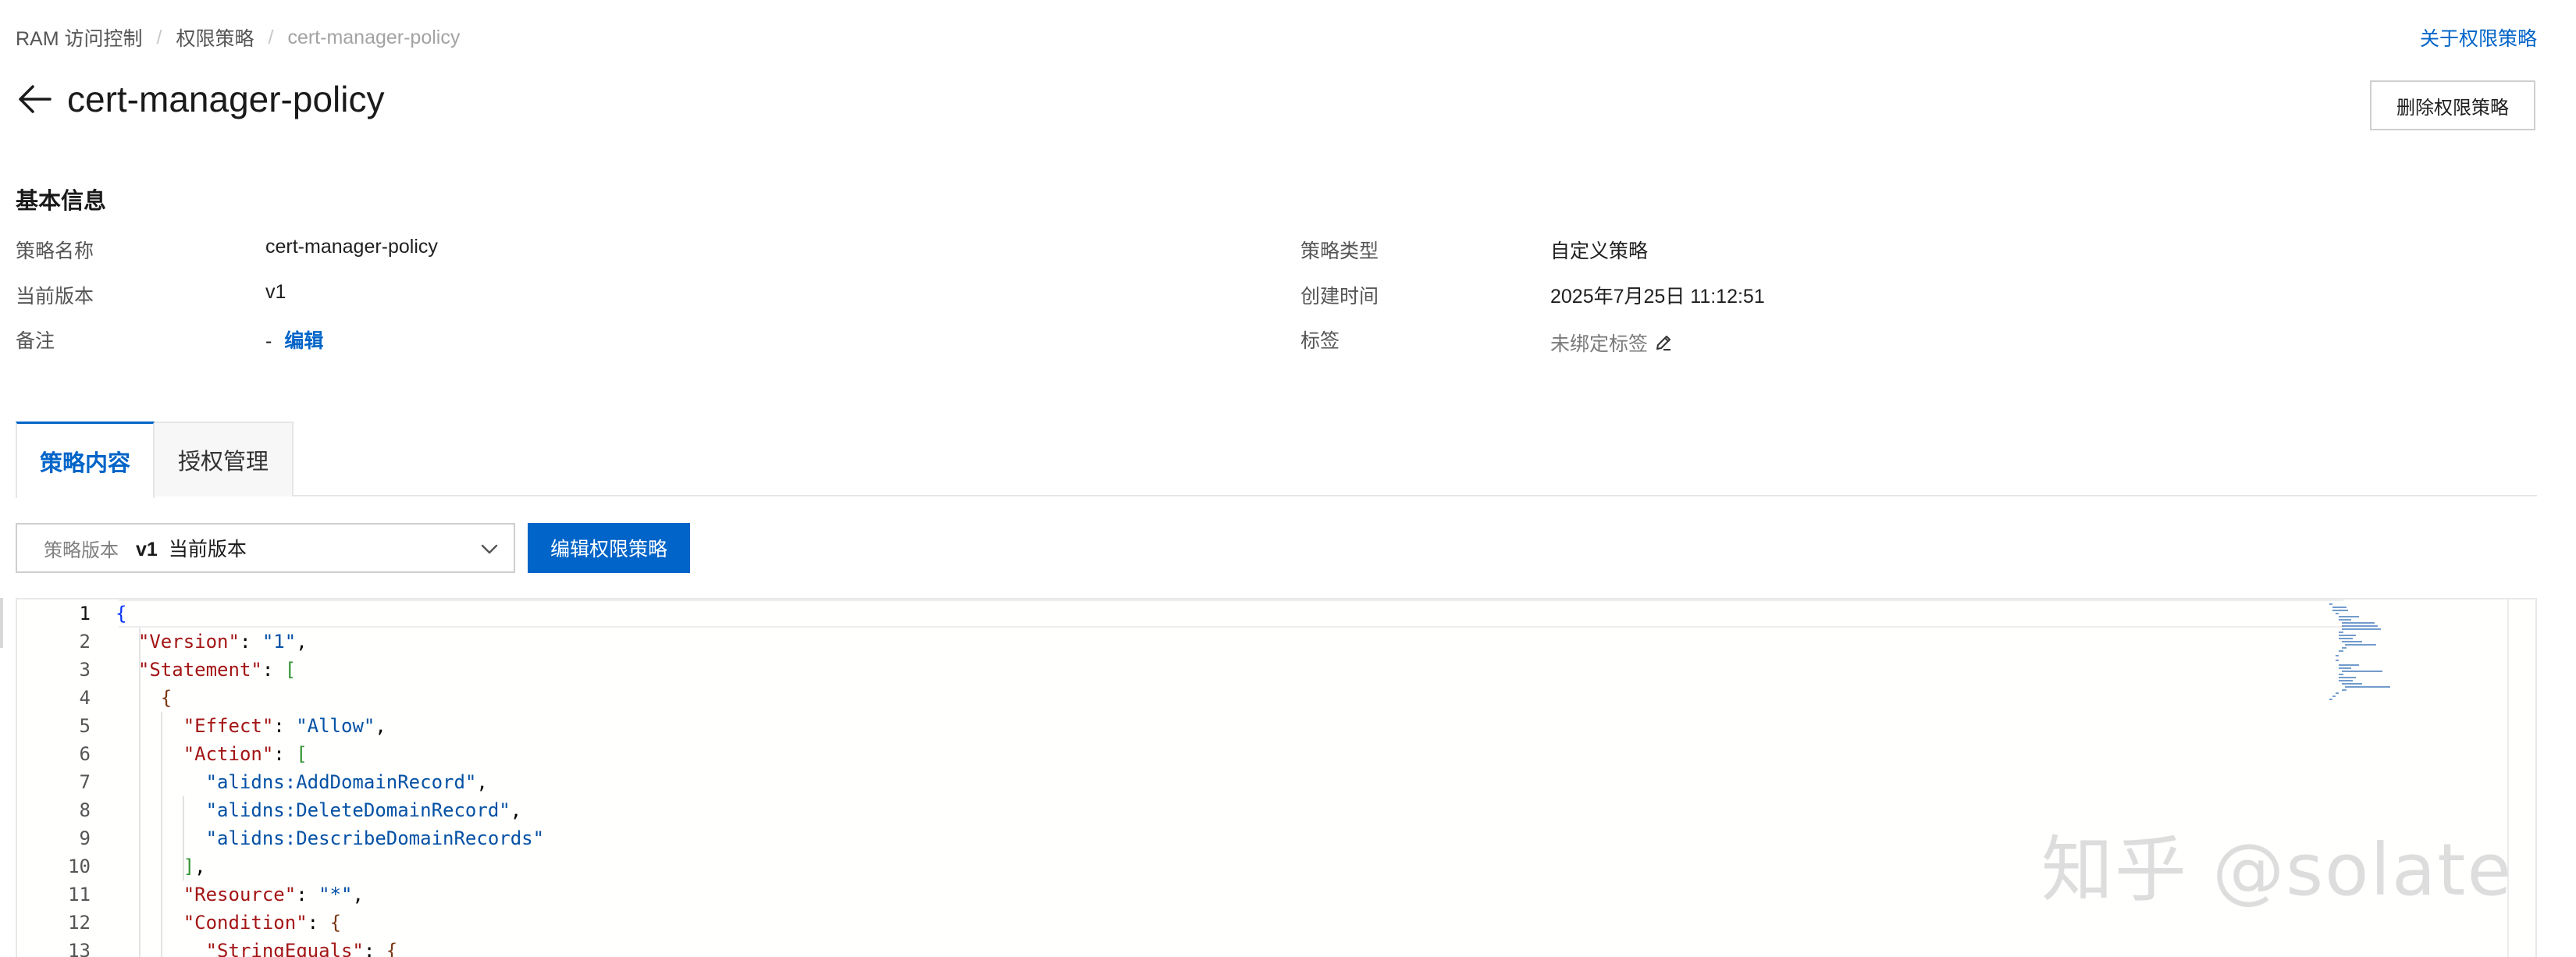 The width and height of the screenshot is (2576, 957). I want to click on policy-type-label: 策略类型, so click(1339, 251).